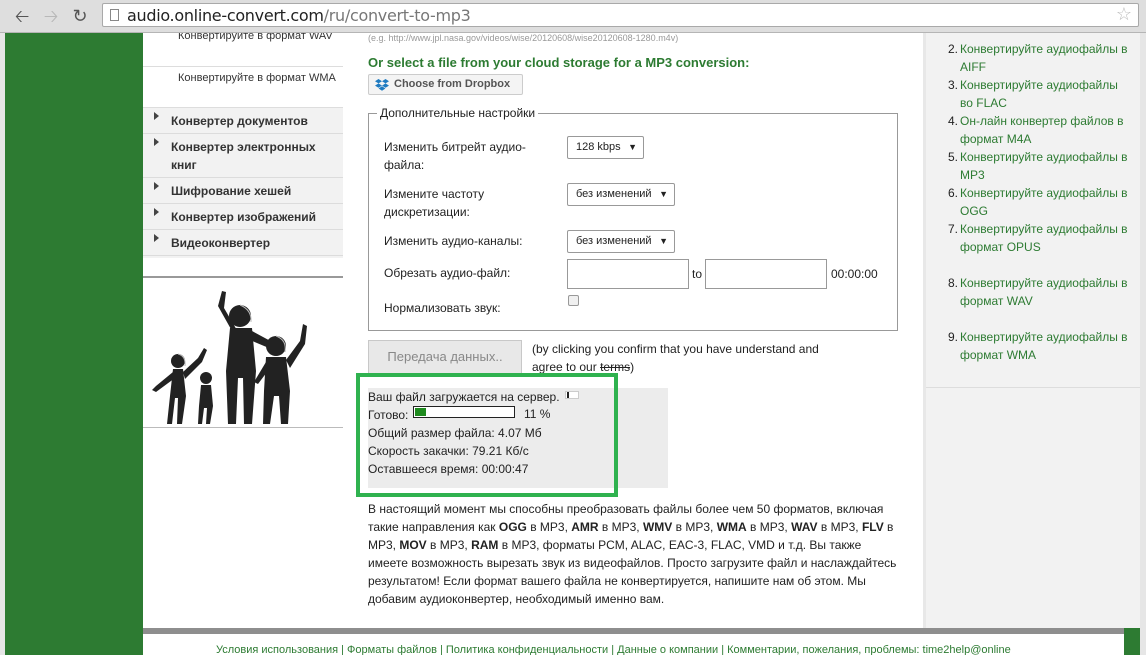  I want to click on ready-label: Готово:, so click(388, 415).